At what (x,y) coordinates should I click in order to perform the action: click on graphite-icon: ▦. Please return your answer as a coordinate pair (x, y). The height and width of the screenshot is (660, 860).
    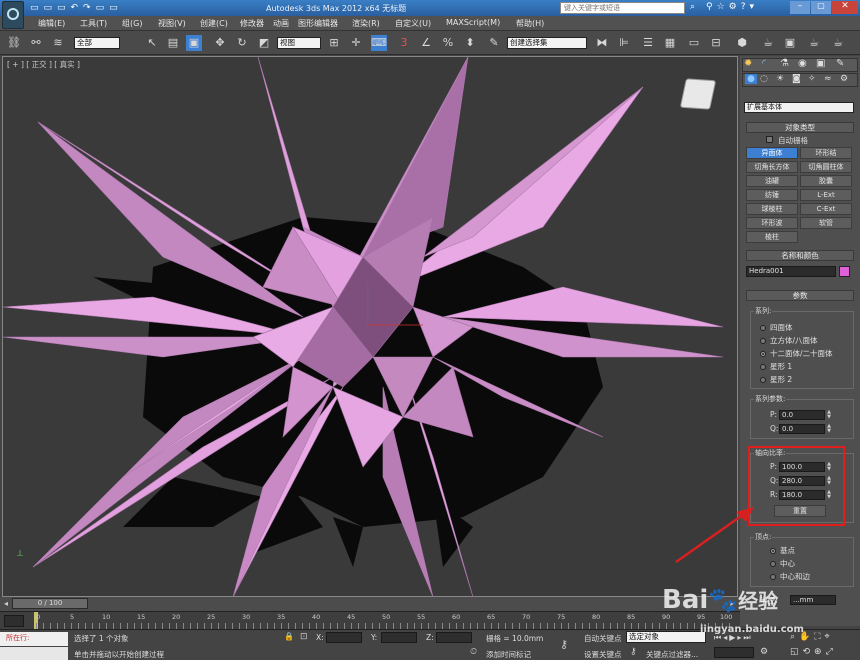
    Looking at the image, I should click on (670, 43).